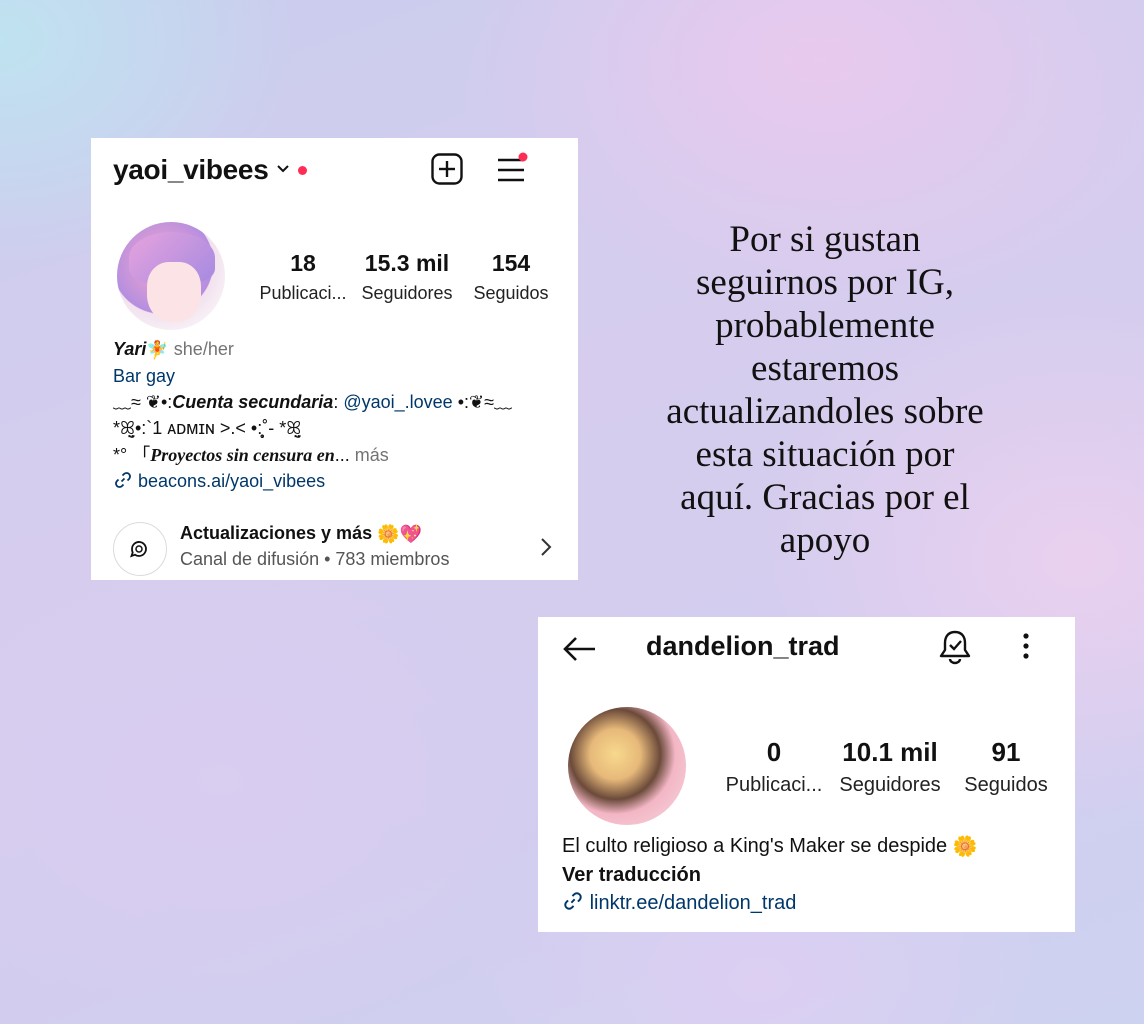 The image size is (1144, 1024). Describe the element at coordinates (407, 263) in the screenshot. I see `stat-value: 15.3 mil` at that location.